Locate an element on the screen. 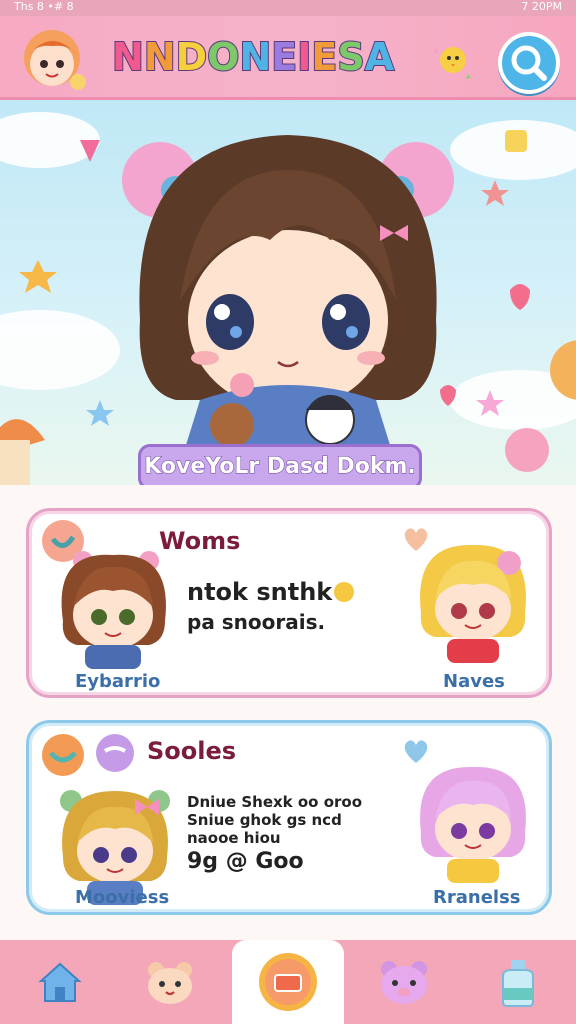 This screenshot has height=1024, width=576. home-icon is located at coordinates (60, 982).